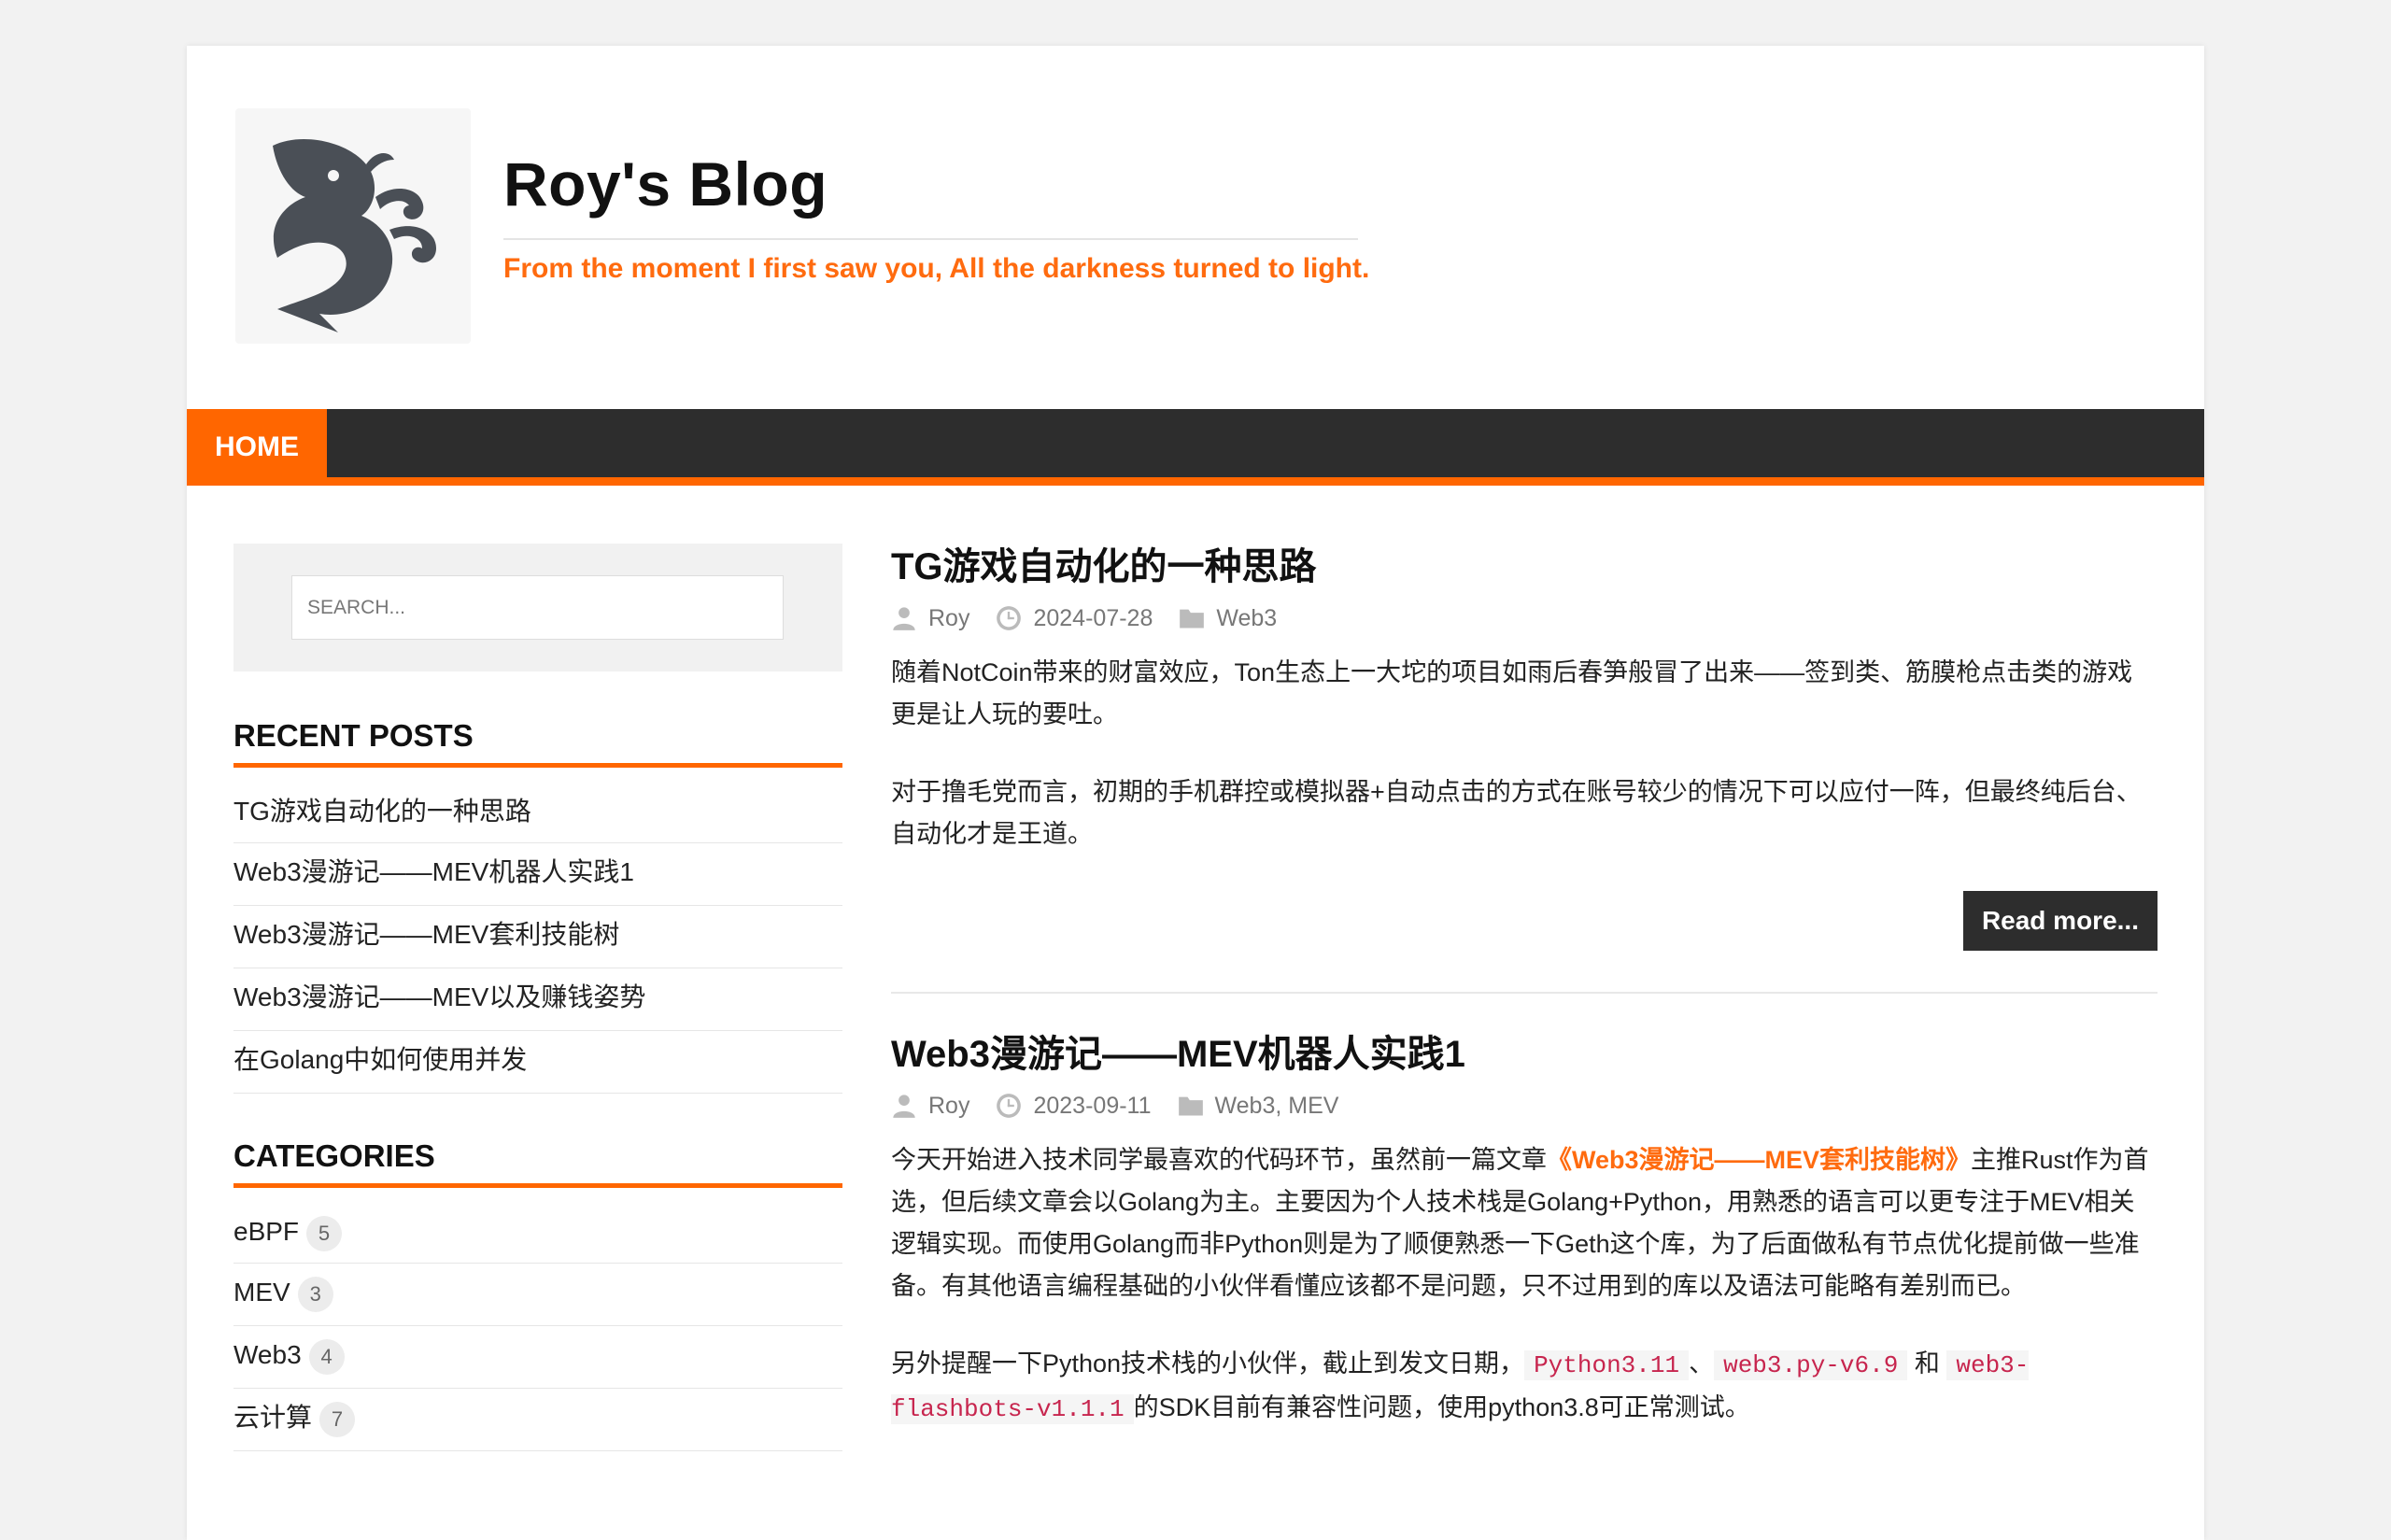 The image size is (2391, 1540). Describe the element at coordinates (1524, 993) in the screenshot. I see `post-divider` at that location.